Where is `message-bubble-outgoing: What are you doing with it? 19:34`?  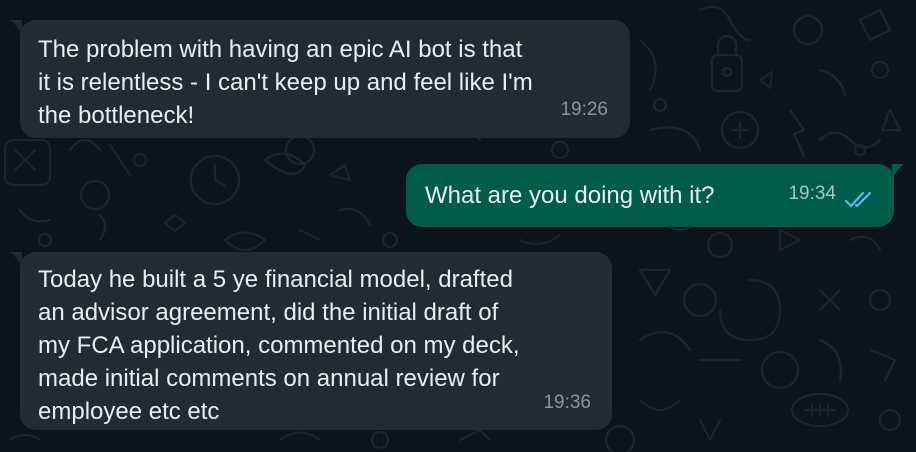
message-bubble-outgoing: What are you doing with it? 19:34 is located at coordinates (655, 195).